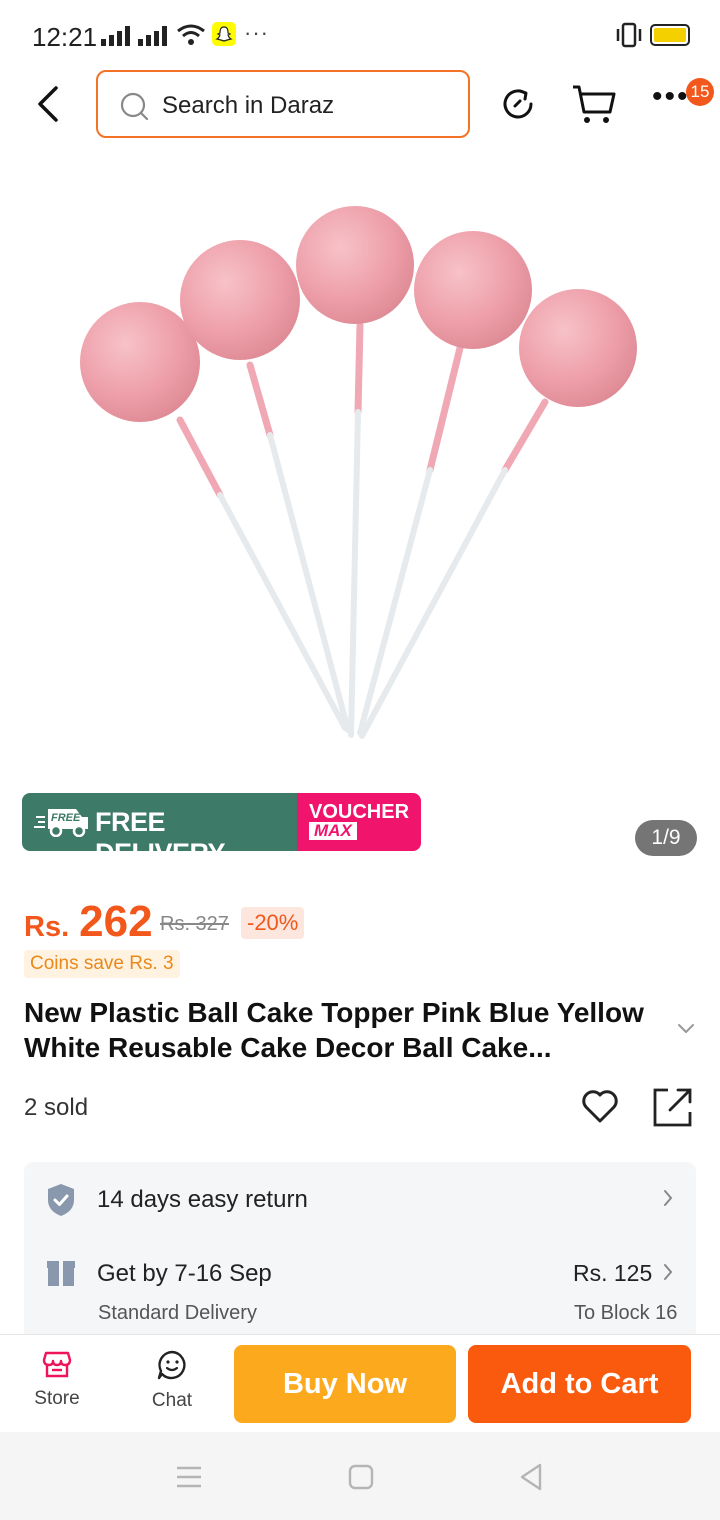 The width and height of the screenshot is (720, 1520). I want to click on history-icon, so click(518, 104).